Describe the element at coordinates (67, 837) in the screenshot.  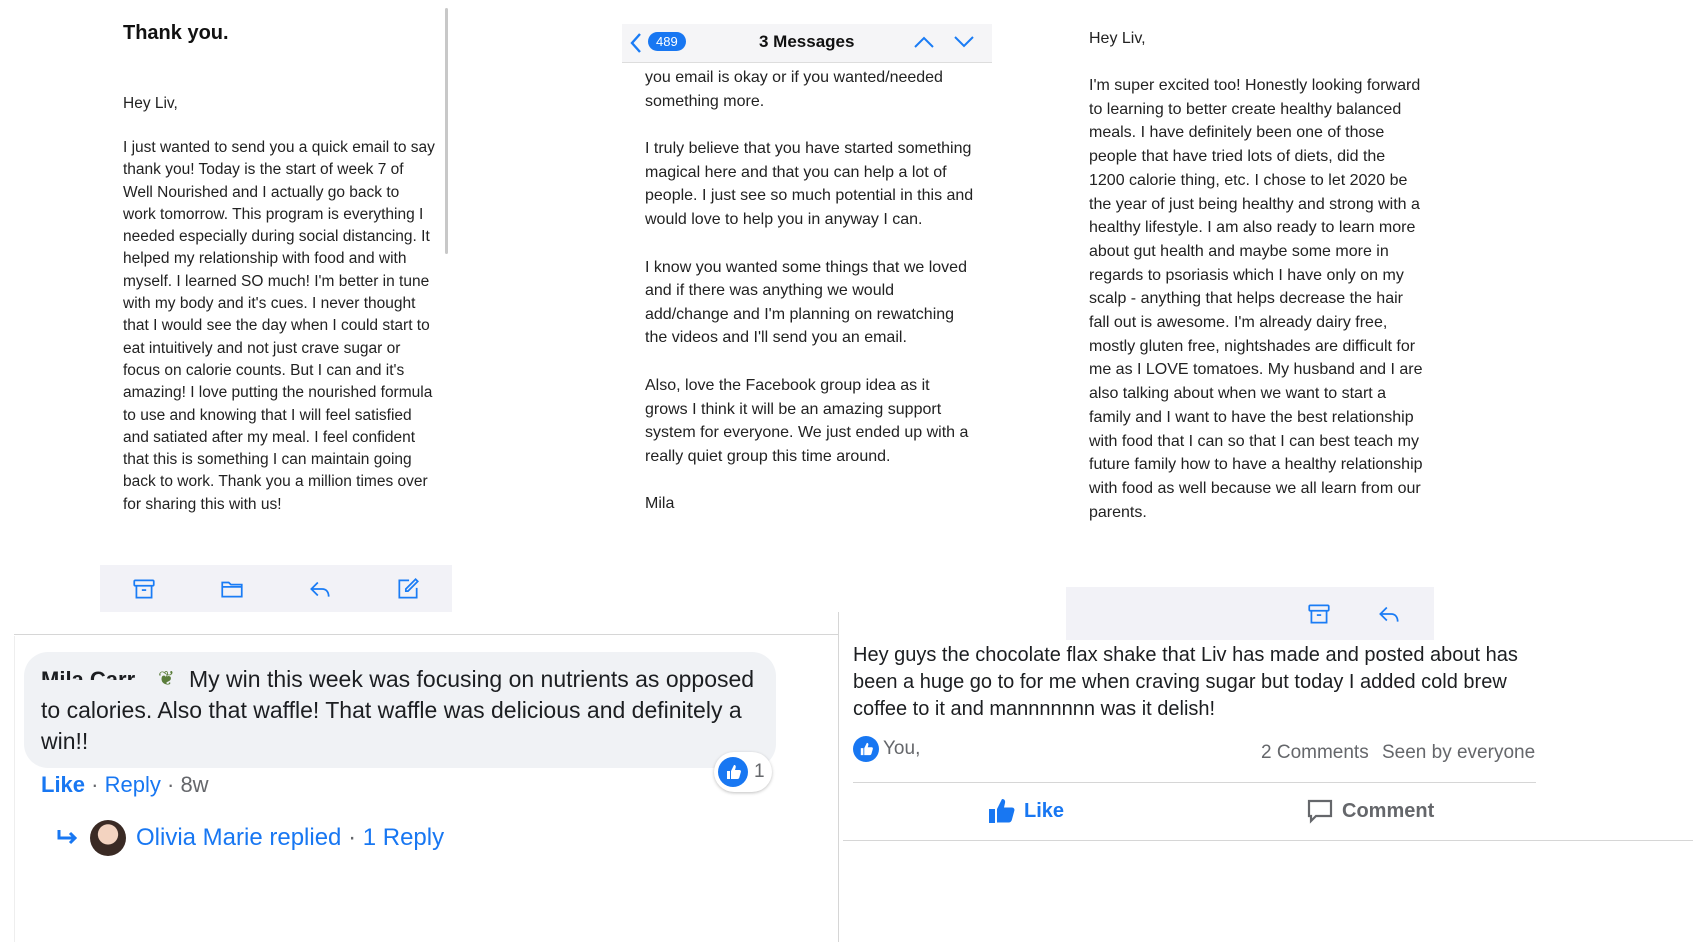
I see `reply-arrow-icon` at that location.